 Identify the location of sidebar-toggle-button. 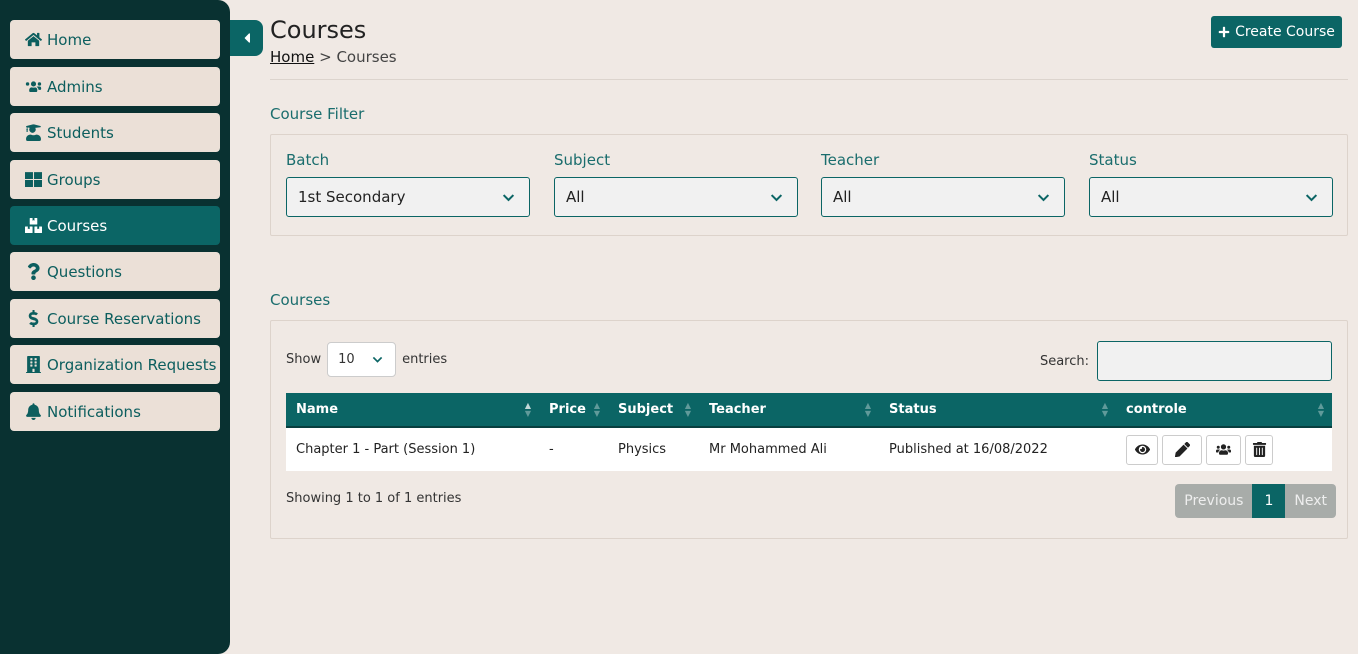
(246, 38).